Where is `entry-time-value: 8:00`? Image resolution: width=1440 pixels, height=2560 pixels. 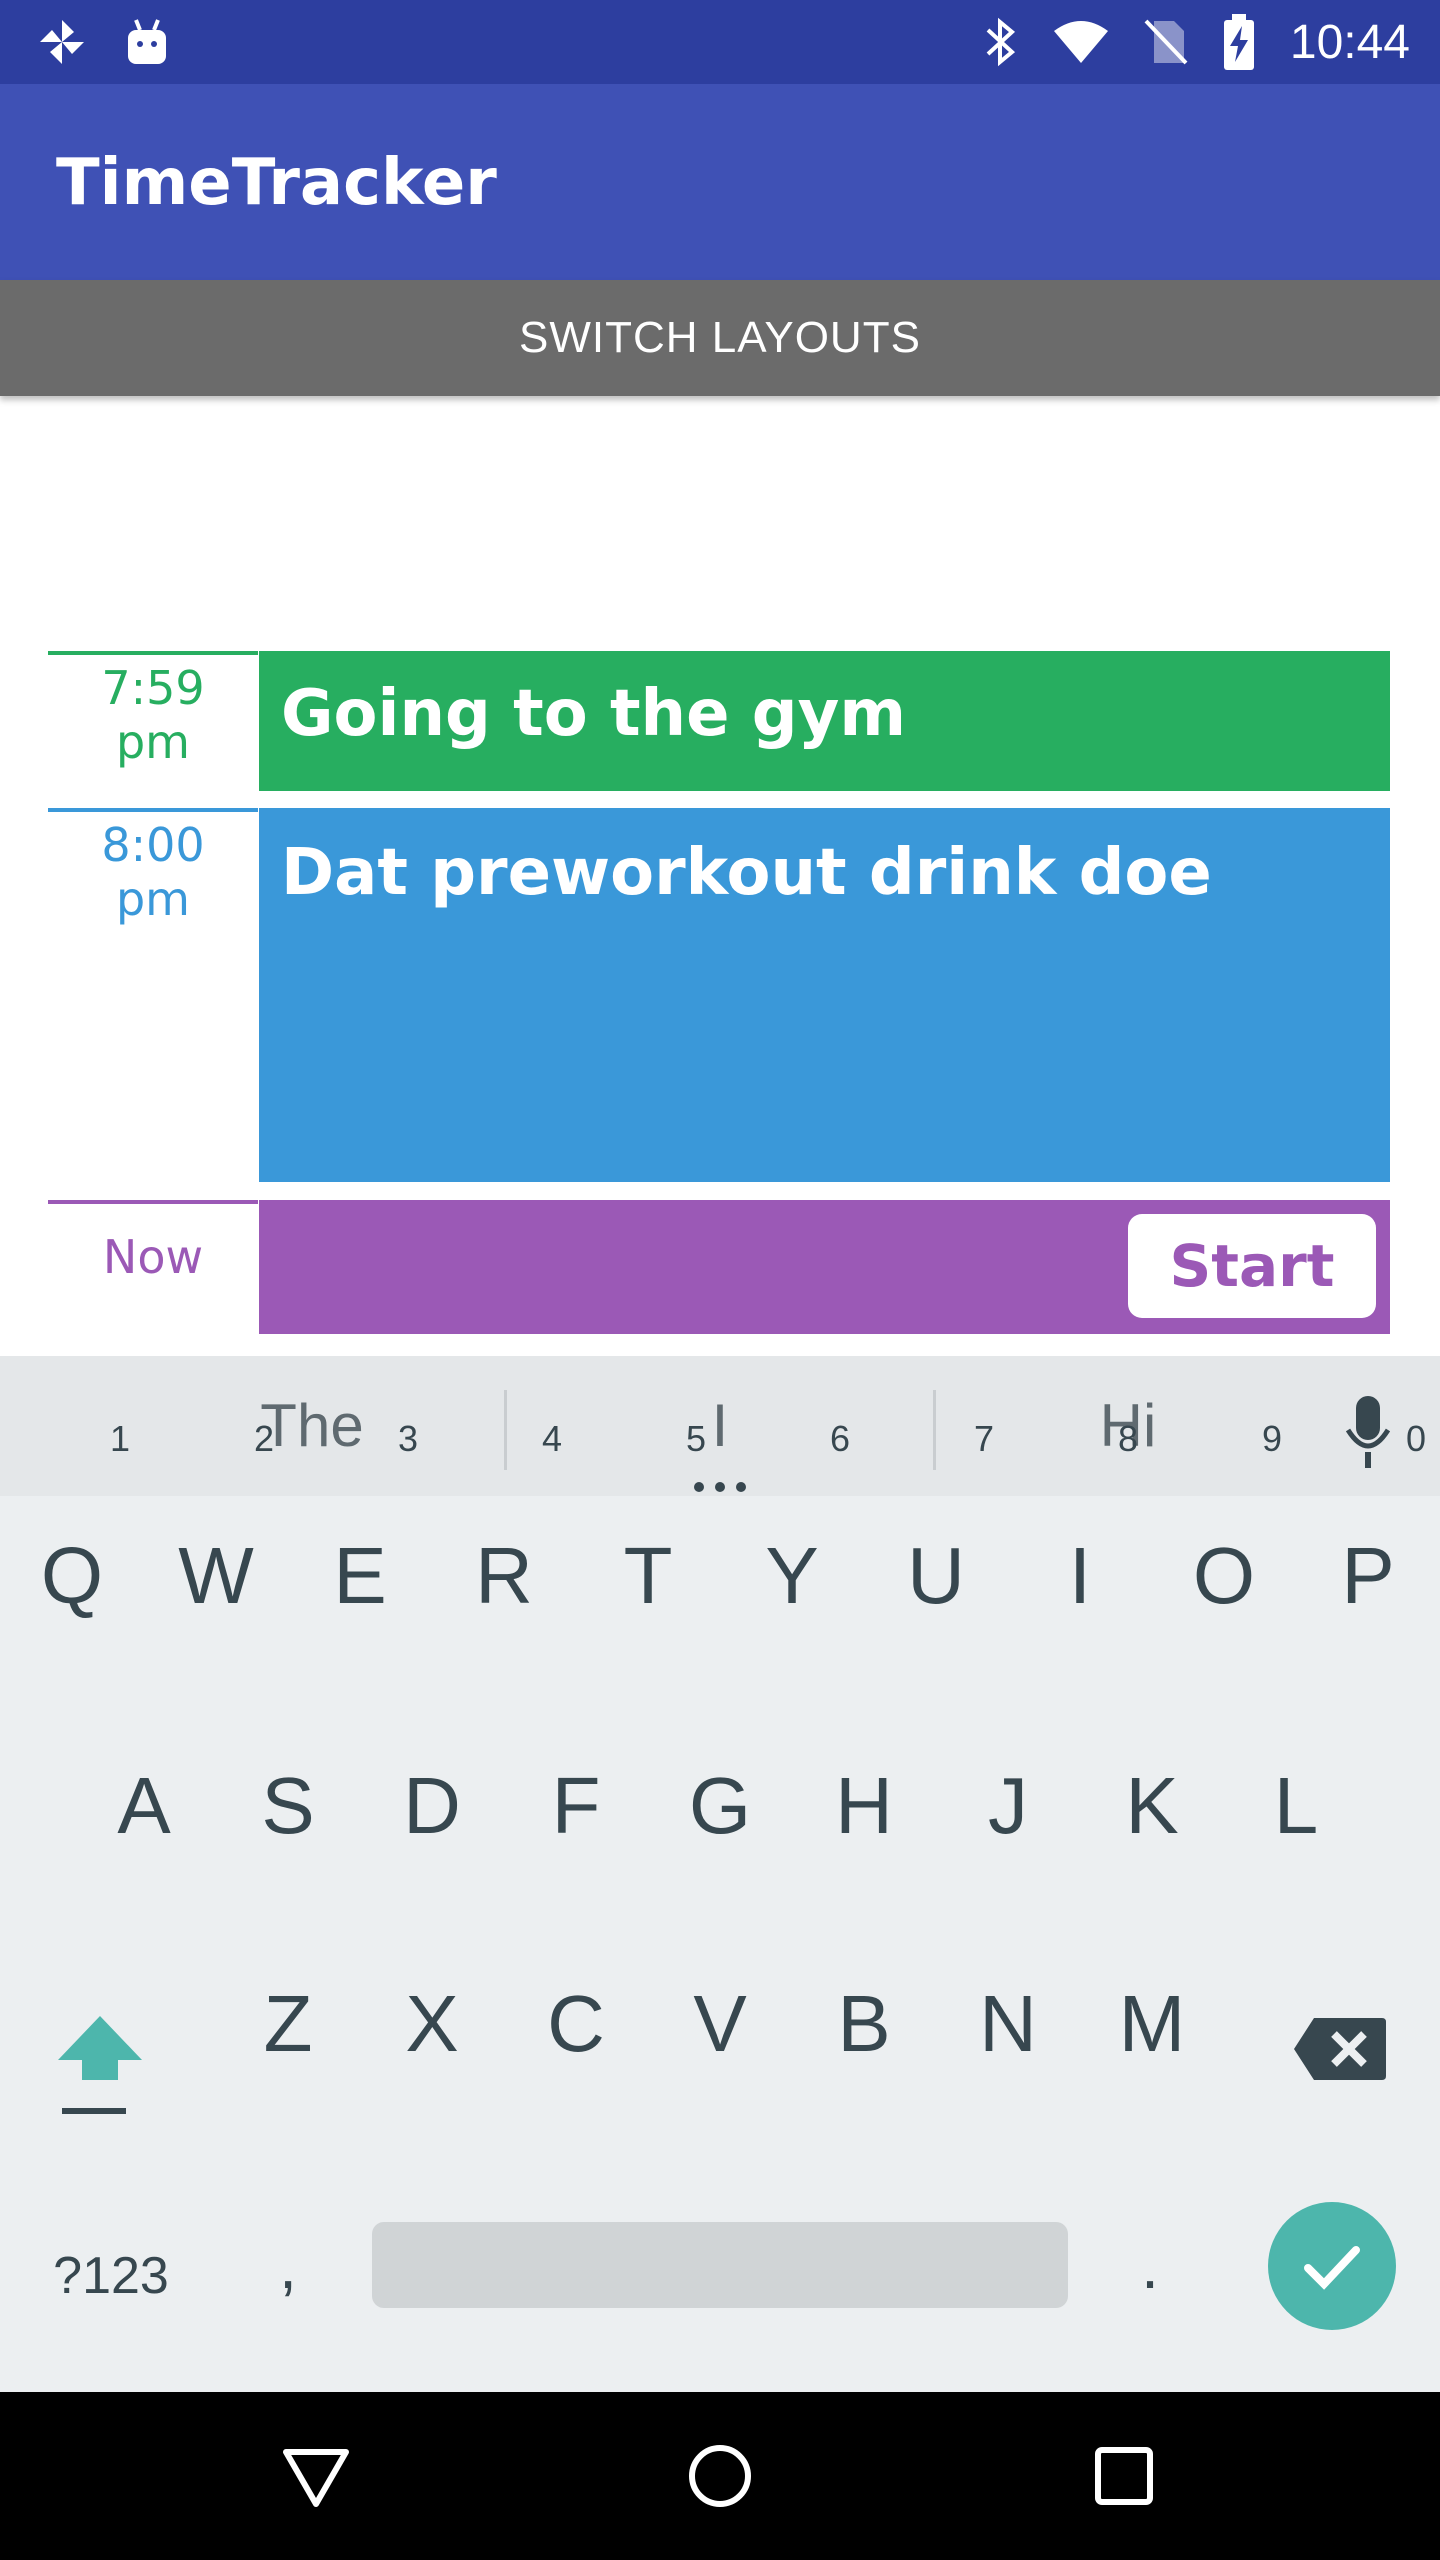
entry-time-value: 8:00 is located at coordinates (153, 845).